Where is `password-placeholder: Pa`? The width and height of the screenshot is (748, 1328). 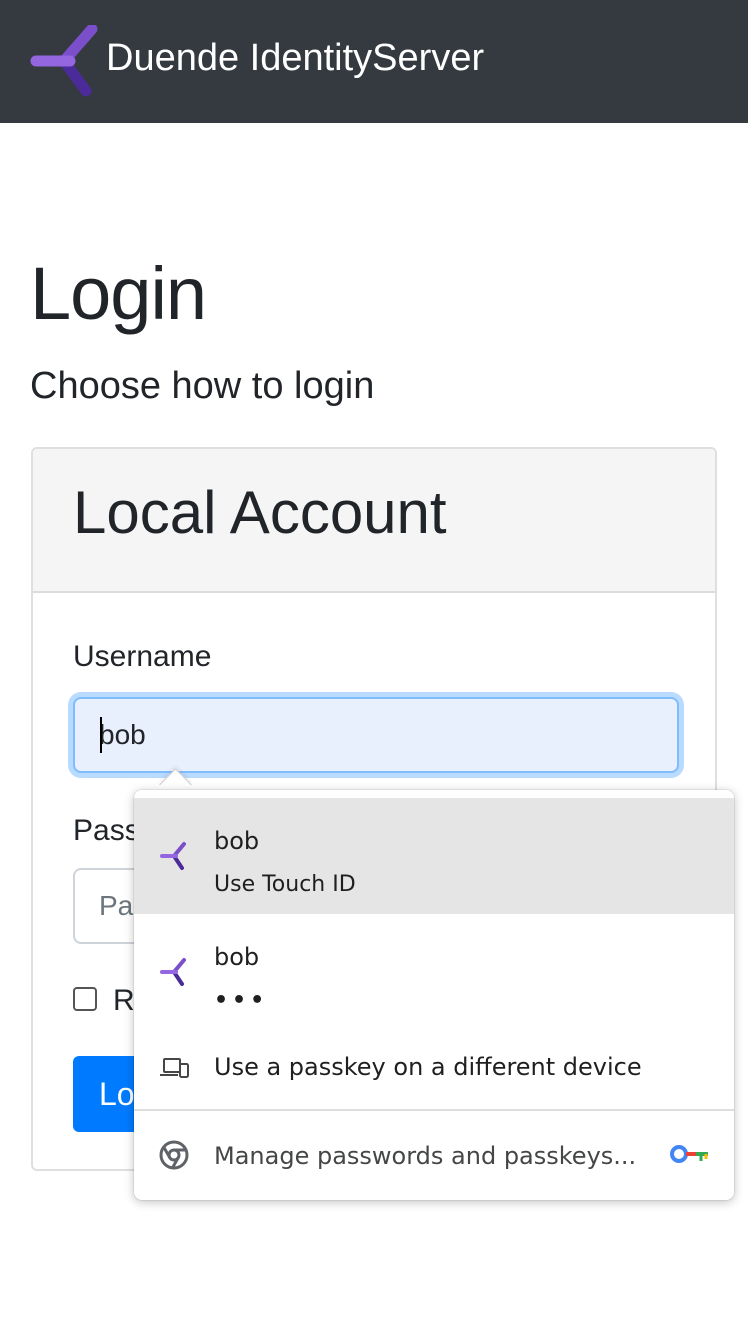 password-placeholder: Pa is located at coordinates (116, 905).